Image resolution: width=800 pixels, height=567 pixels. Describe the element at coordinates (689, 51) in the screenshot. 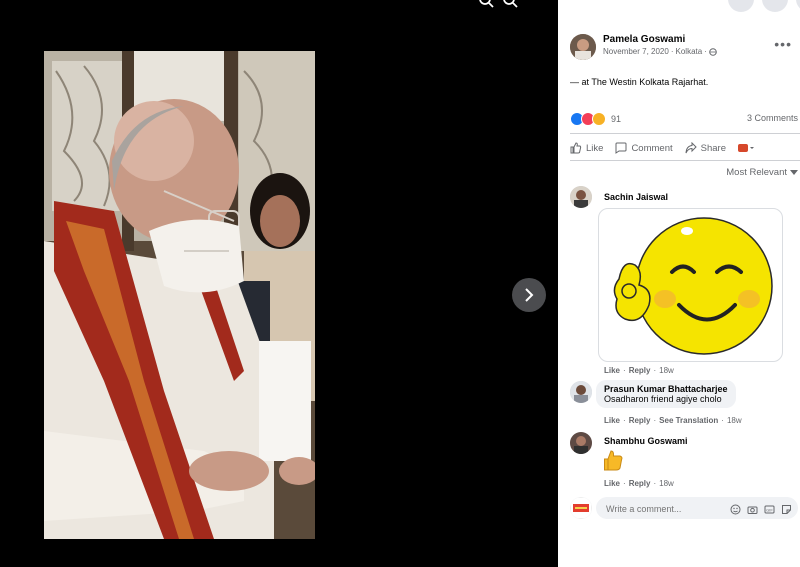

I see `post-place: Kolkata` at that location.